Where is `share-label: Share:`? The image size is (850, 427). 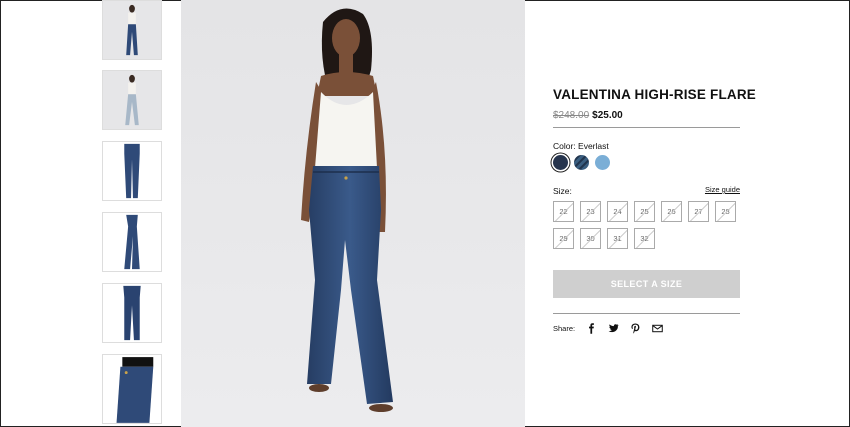
share-label: Share: is located at coordinates (564, 328).